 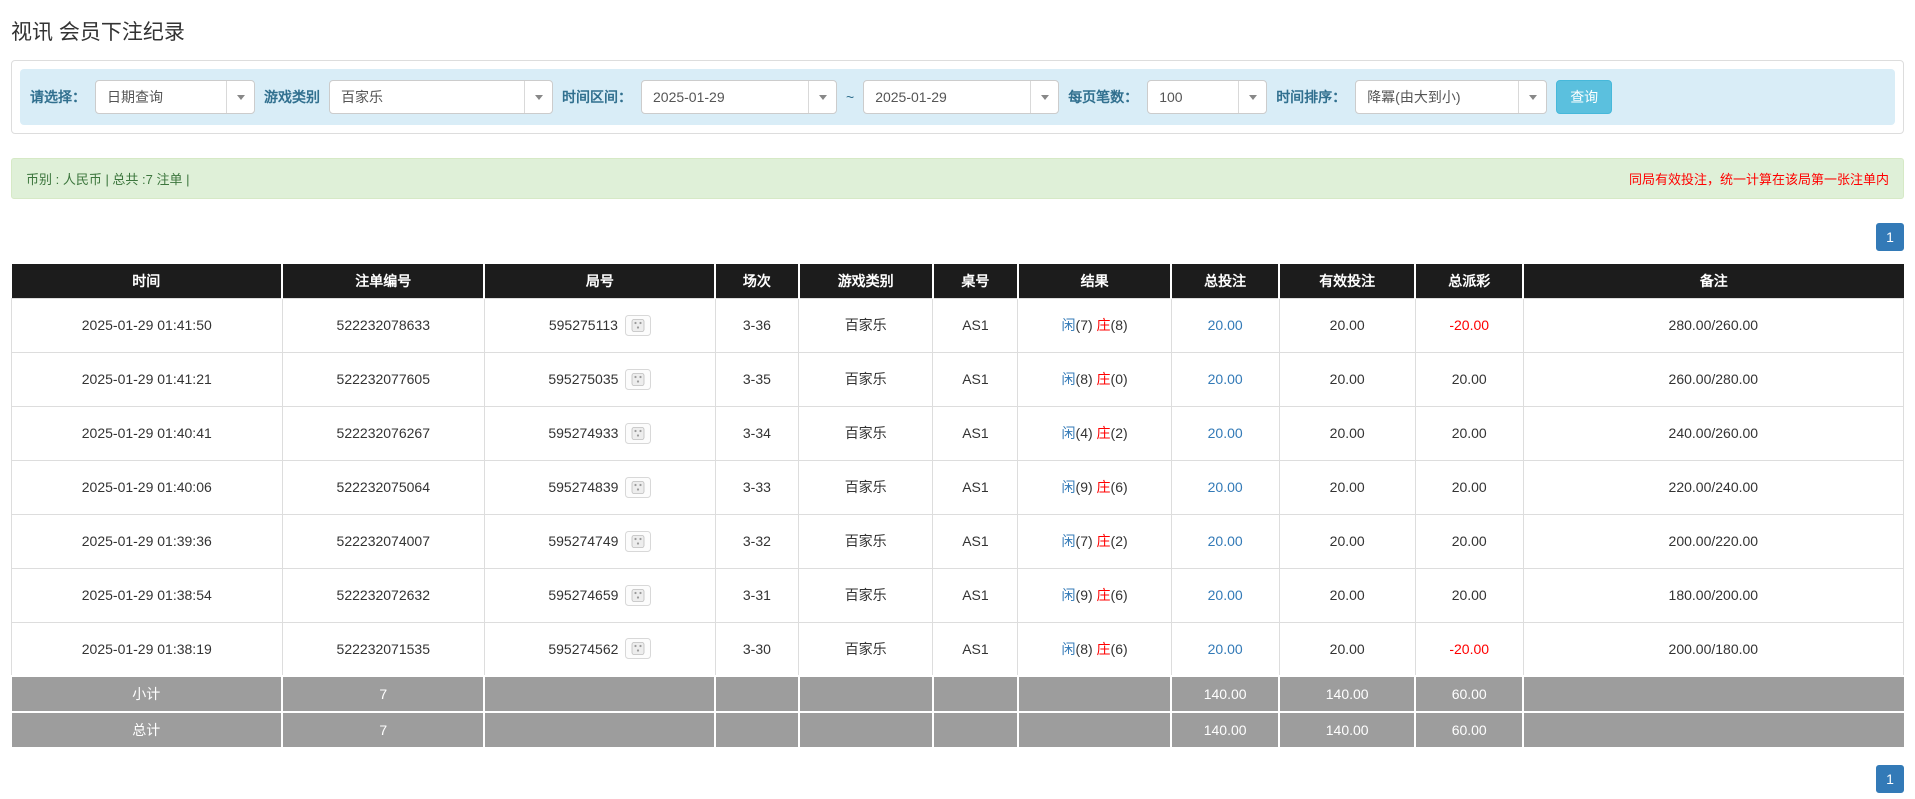 I want to click on round-number: 595275035, so click(x=583, y=379).